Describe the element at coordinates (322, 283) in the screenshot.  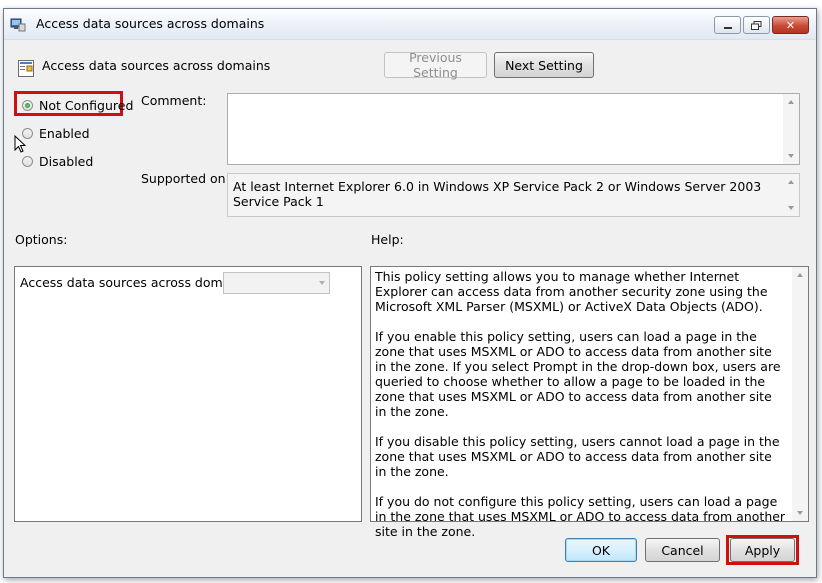
I see `chevron-down-icon` at that location.